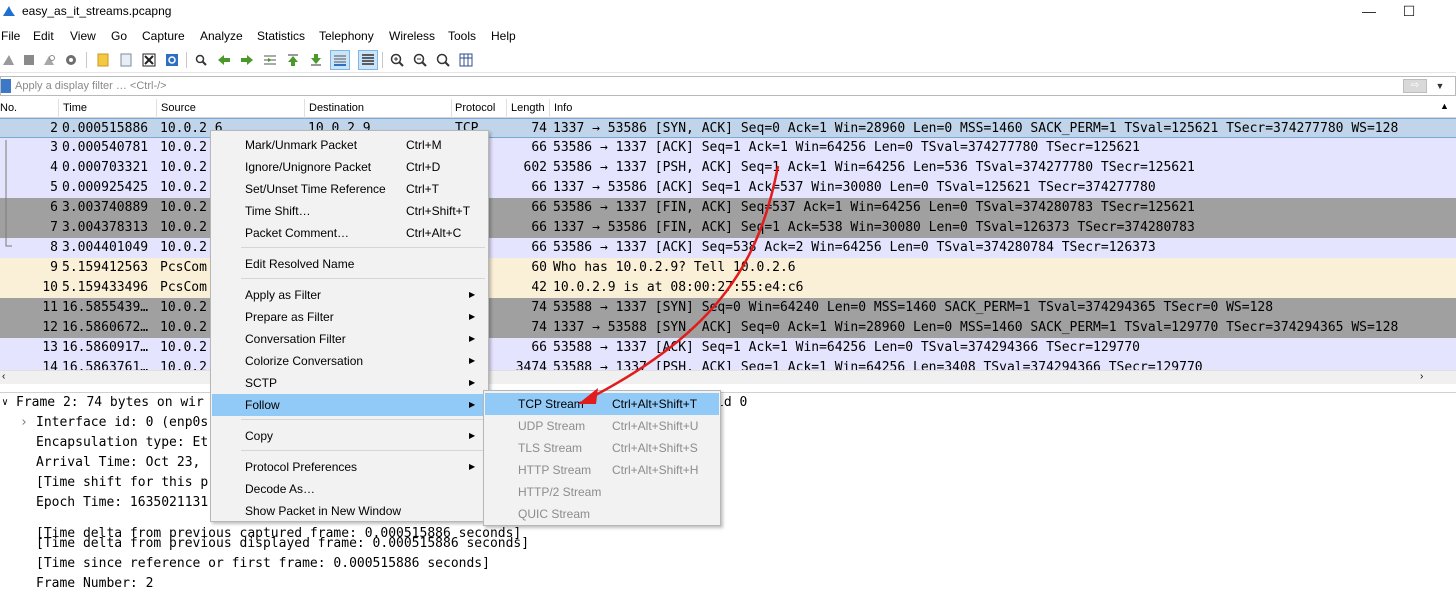 This screenshot has width=1456, height=592. I want to click on resize-columns-icon, so click(466, 60).